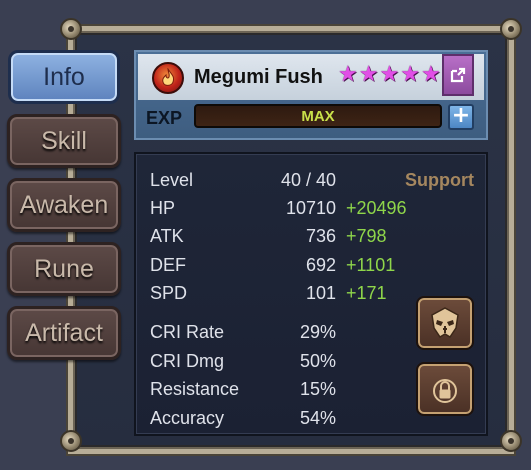 This screenshot has width=531, height=470. What do you see at coordinates (310, 208) in the screenshot?
I see `stat-value: 10710` at bounding box center [310, 208].